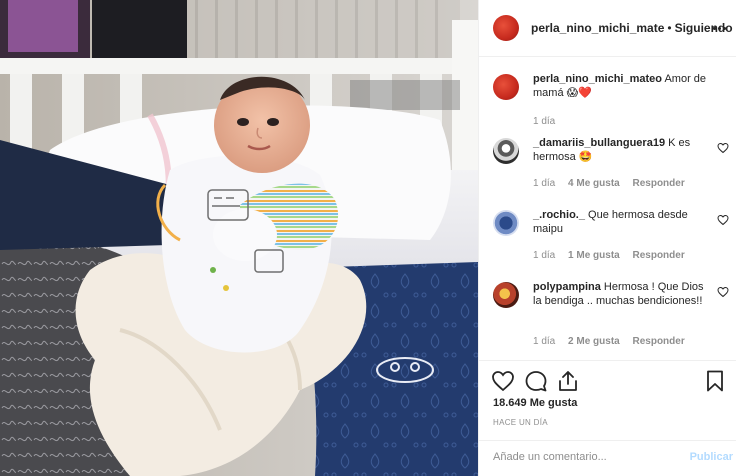  I want to click on publish-button: Publicar, so click(711, 457).